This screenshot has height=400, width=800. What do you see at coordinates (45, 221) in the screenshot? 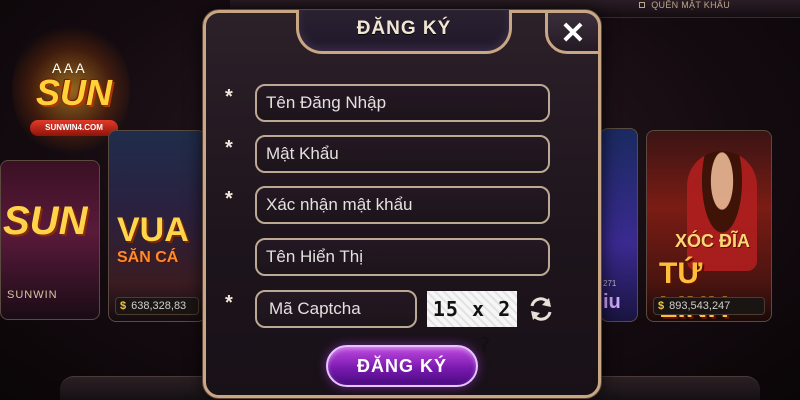
I see `game-title: SUN` at bounding box center [45, 221].